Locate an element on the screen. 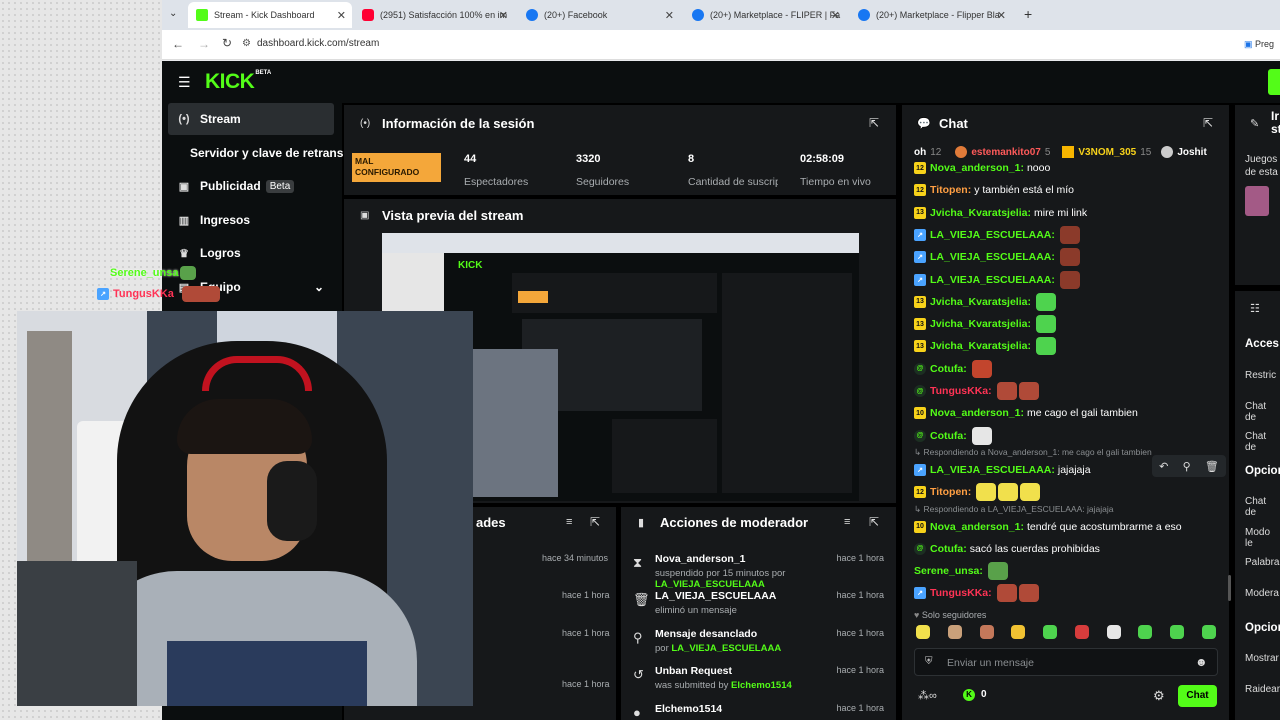 The height and width of the screenshot is (720, 1280). setting-item: Raidear is located at coordinates (1262, 689).